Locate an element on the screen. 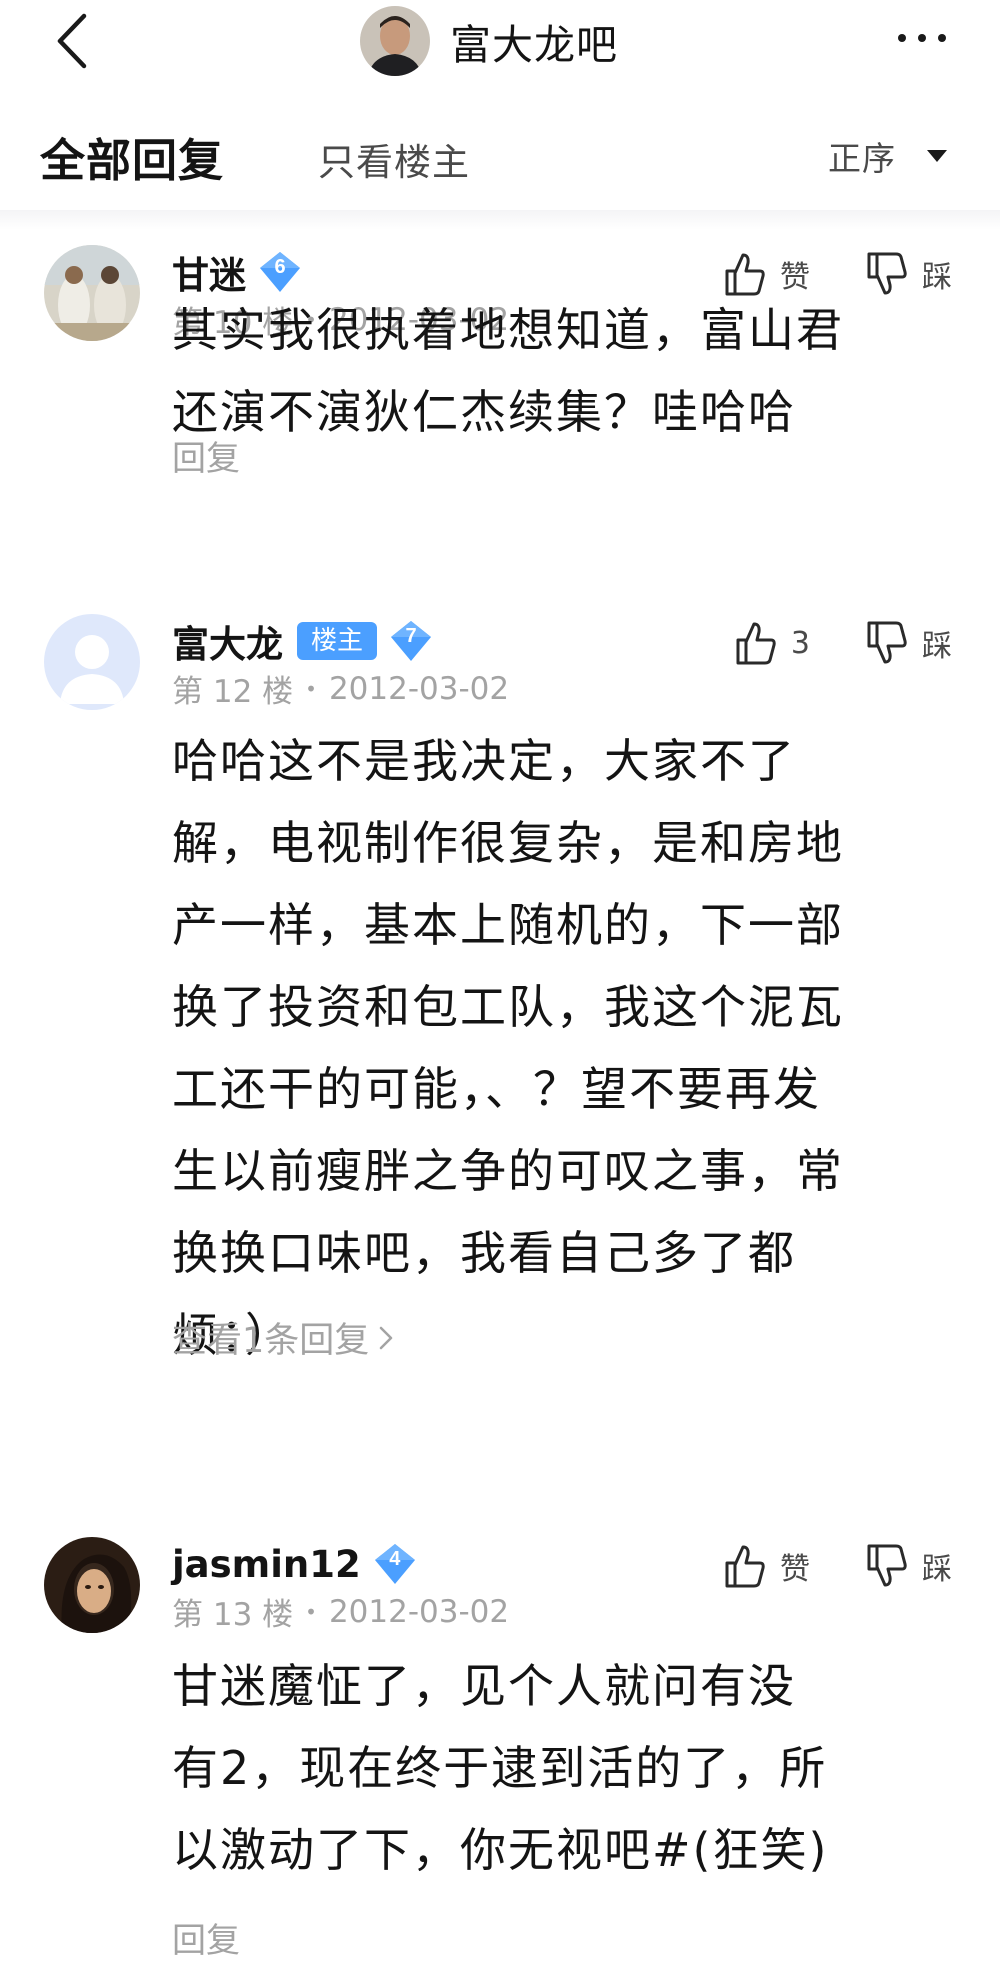 This screenshot has height=1985, width=1000. top-nav-bar: 富大龙吧 is located at coordinates (500, 41).